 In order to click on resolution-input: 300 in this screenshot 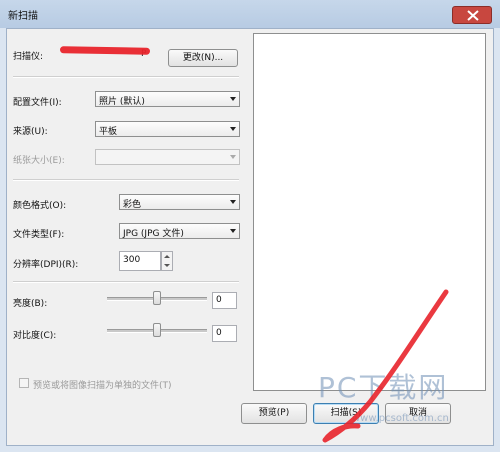, I will do `click(140, 261)`.